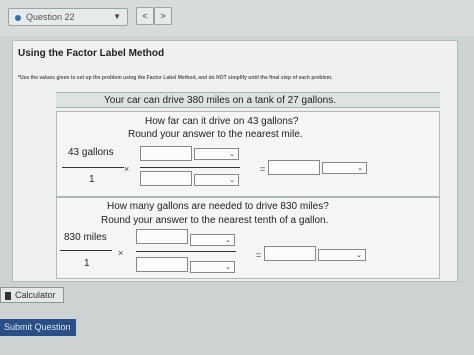  I want to click on problem-1-answer-unit-select: ⌄, so click(344, 168).